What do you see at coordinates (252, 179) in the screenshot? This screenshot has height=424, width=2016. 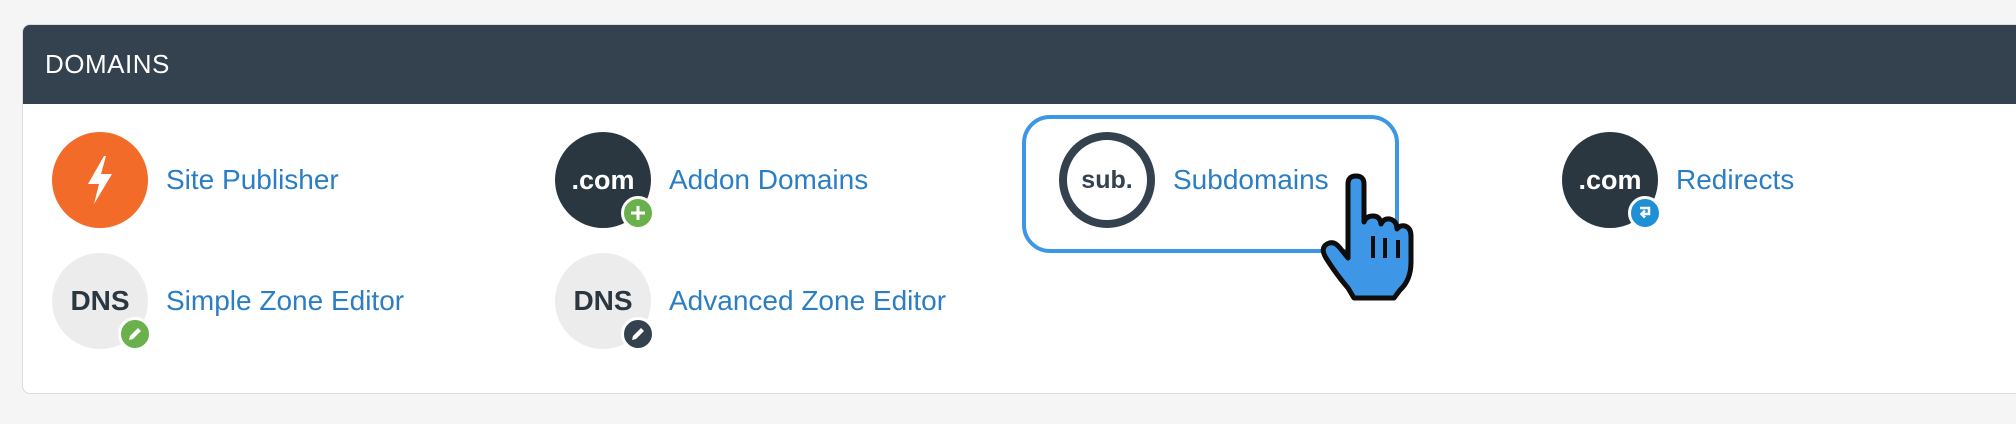 I see `site-publisher-label: Site Publisher` at bounding box center [252, 179].